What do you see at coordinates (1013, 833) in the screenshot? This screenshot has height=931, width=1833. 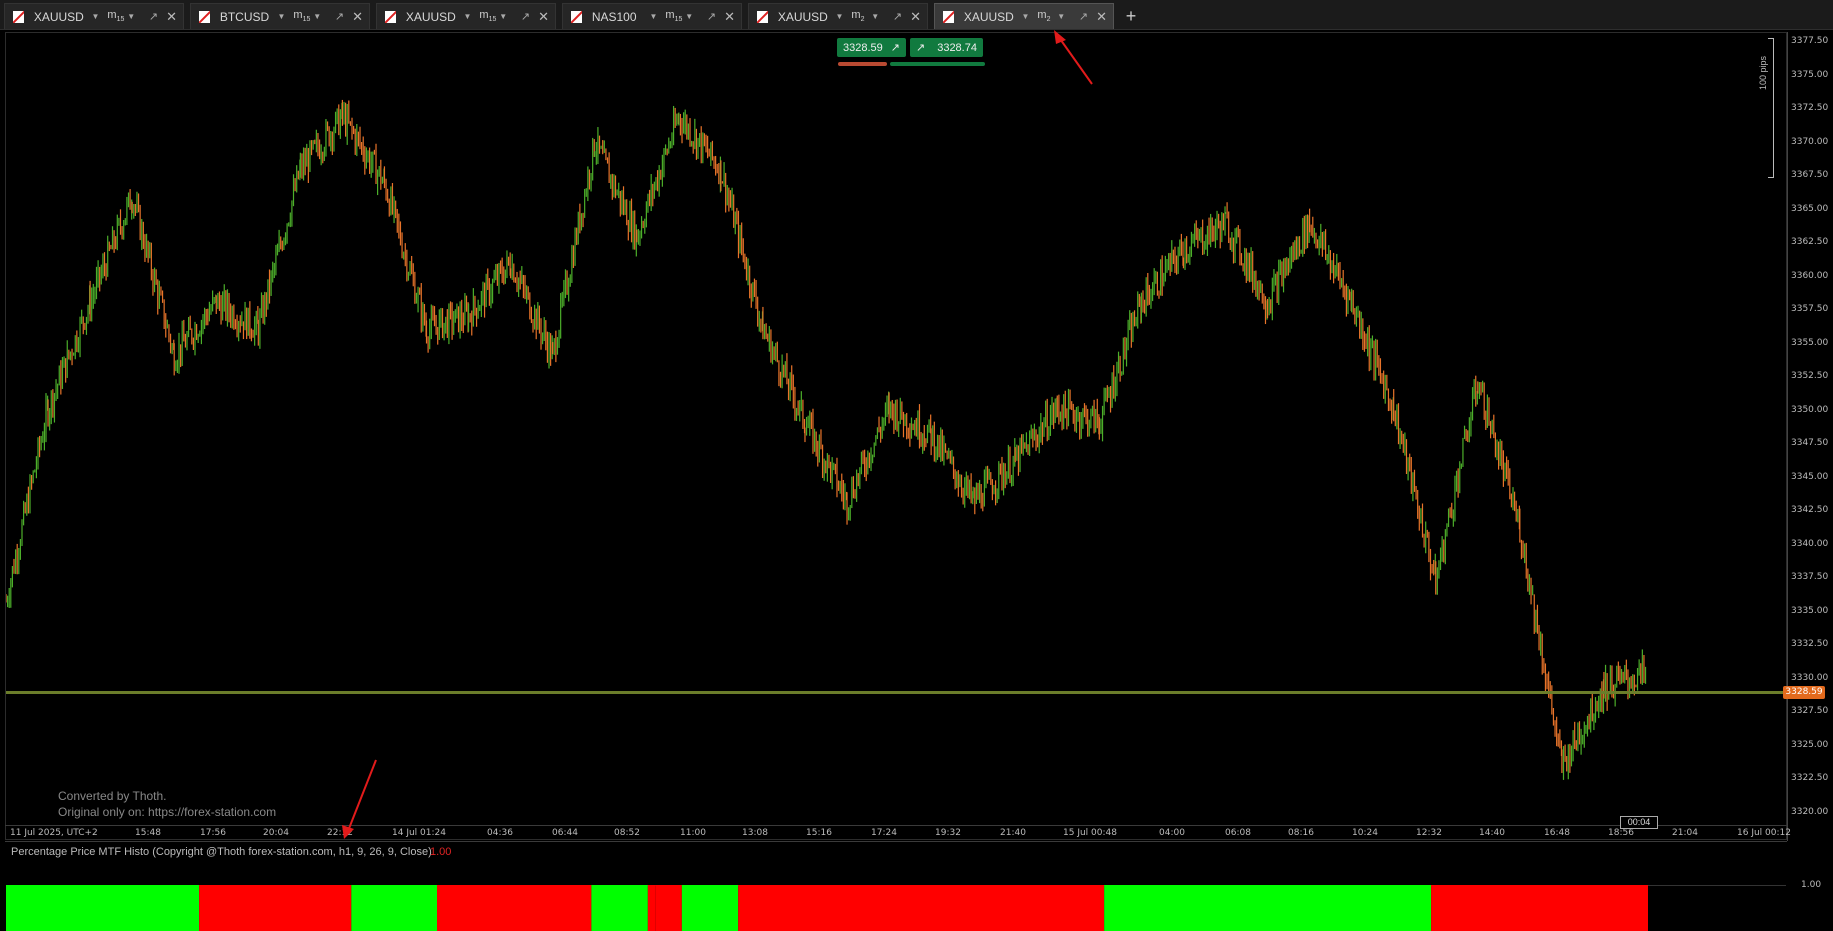 I see `time-tick-label: 21:40` at bounding box center [1013, 833].